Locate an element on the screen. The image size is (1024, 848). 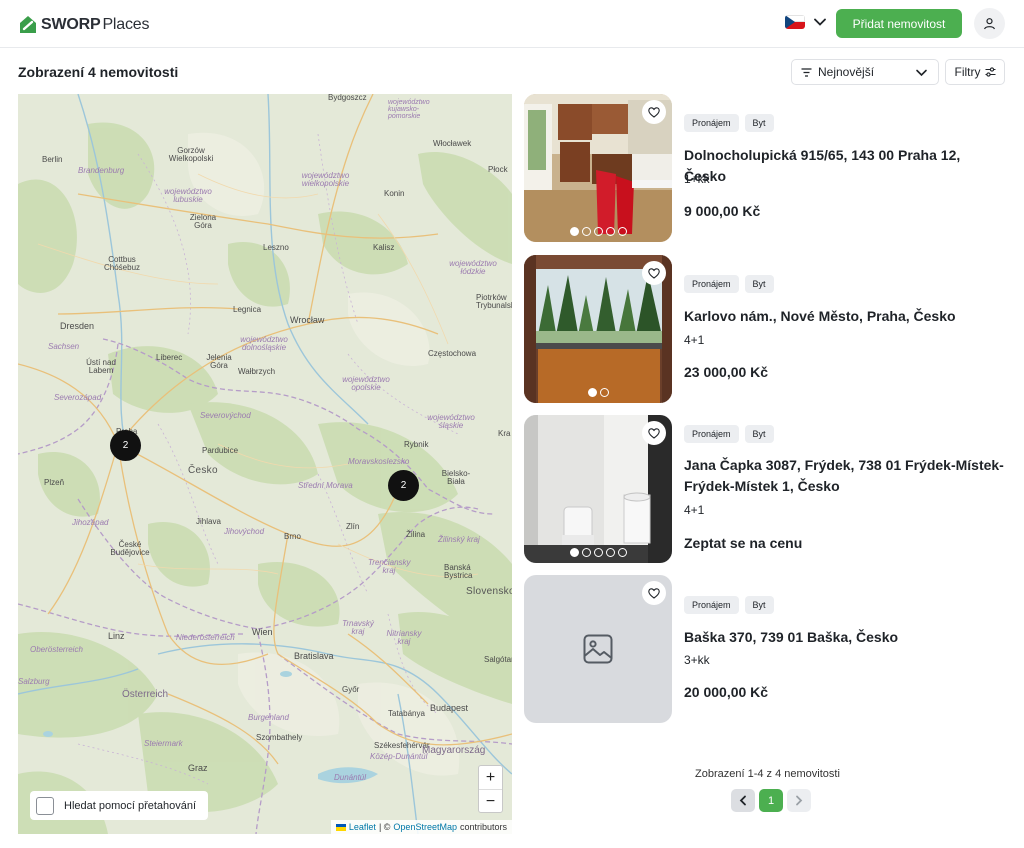
sort-select: Nejnovější is located at coordinates (865, 72).